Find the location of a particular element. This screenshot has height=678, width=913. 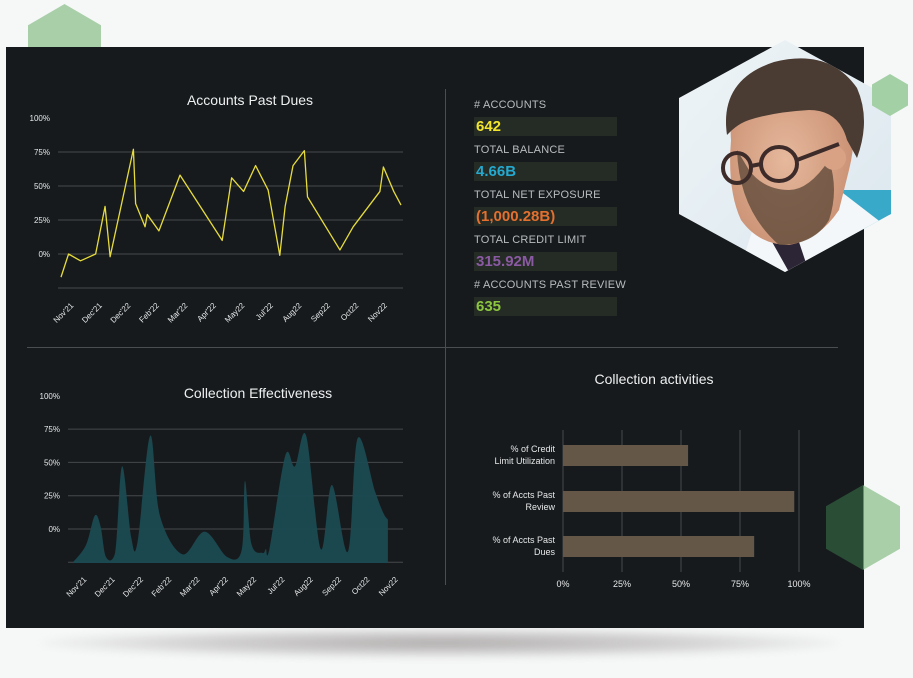

kpi-card: TOTAL CREDIT LIMIT 315.92M is located at coordinates (545, 252).